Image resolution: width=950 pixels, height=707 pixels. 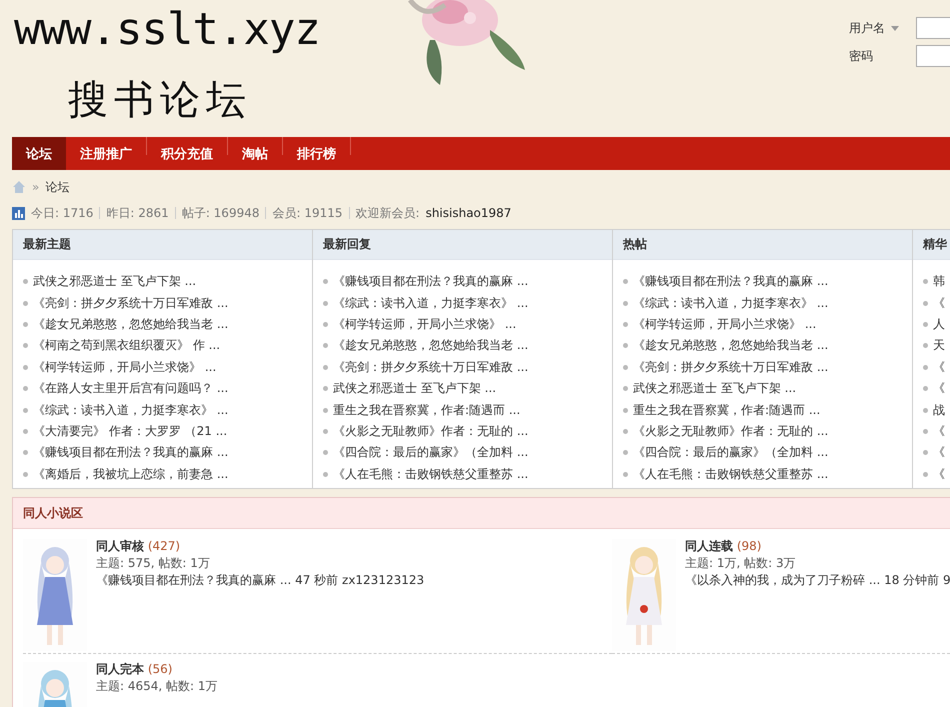 I want to click on thread-link: 战, so click(x=939, y=410).